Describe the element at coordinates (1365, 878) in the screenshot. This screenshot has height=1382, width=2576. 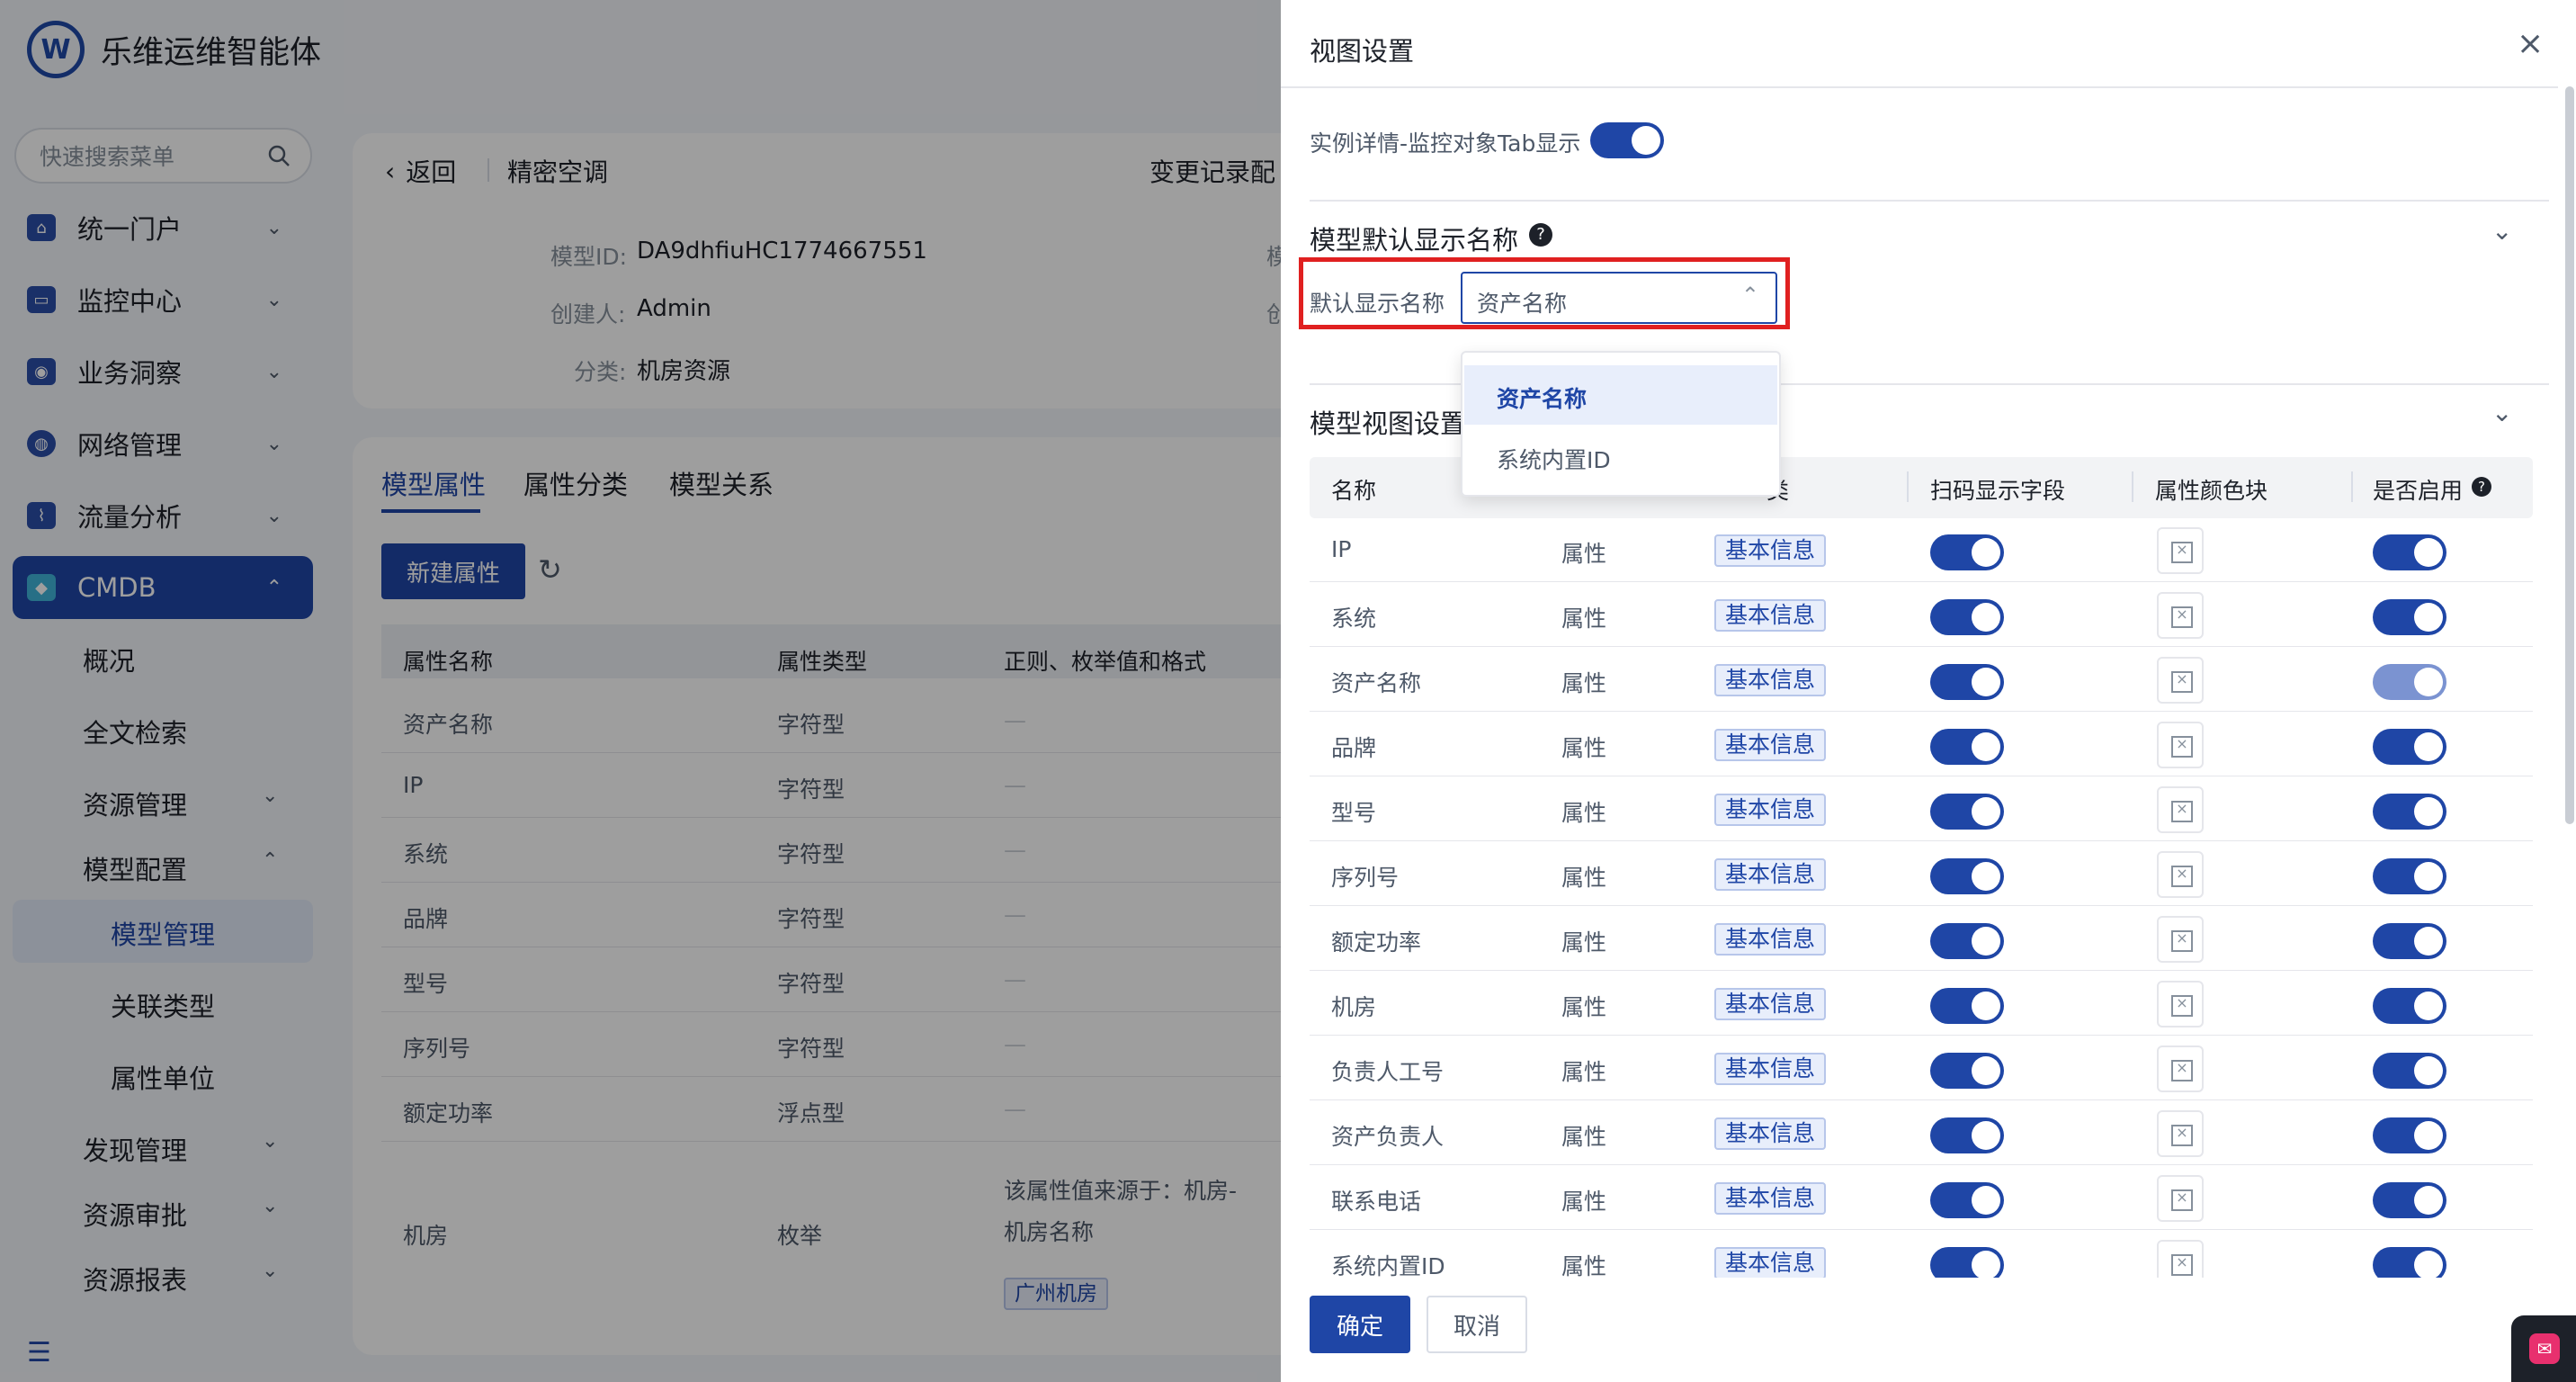
I see `row-name: 序列号` at that location.